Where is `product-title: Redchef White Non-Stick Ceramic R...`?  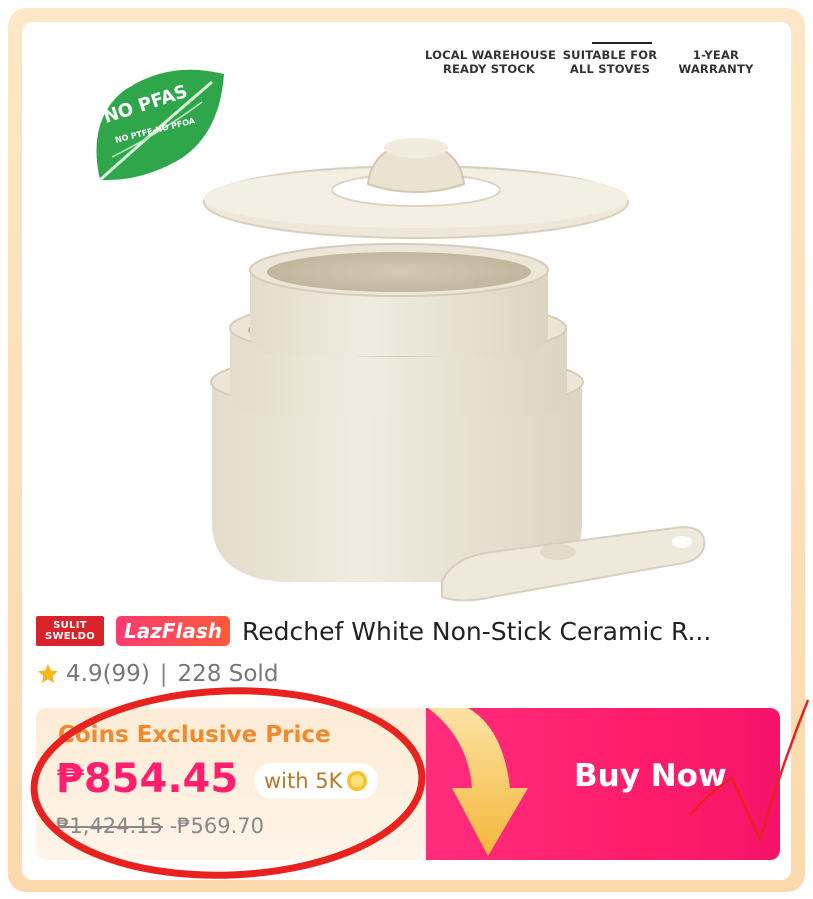 product-title: Redchef White Non-Stick Ceramic R... is located at coordinates (507, 631).